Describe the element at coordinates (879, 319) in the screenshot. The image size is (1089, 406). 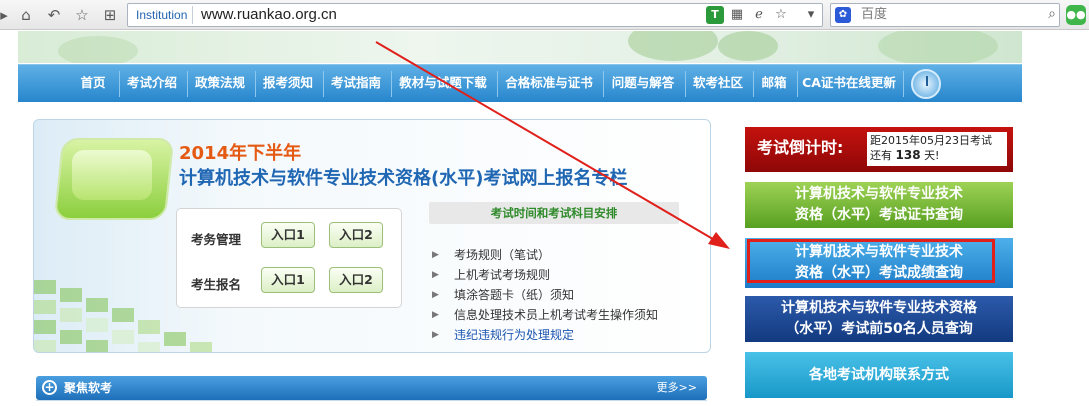
I see `top50-query-button: 计算机技术与软件专业技术资格 （水平）考试前50名人员查询` at that location.